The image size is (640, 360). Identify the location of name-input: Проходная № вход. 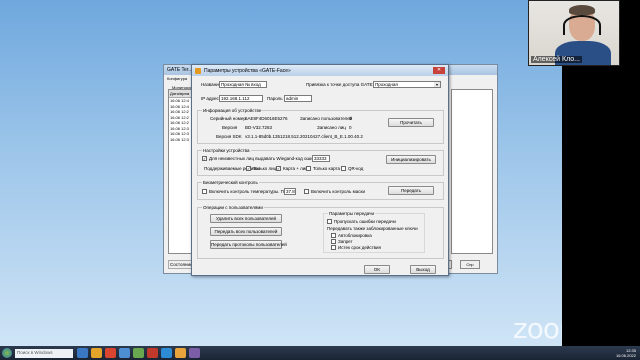
(243, 84).